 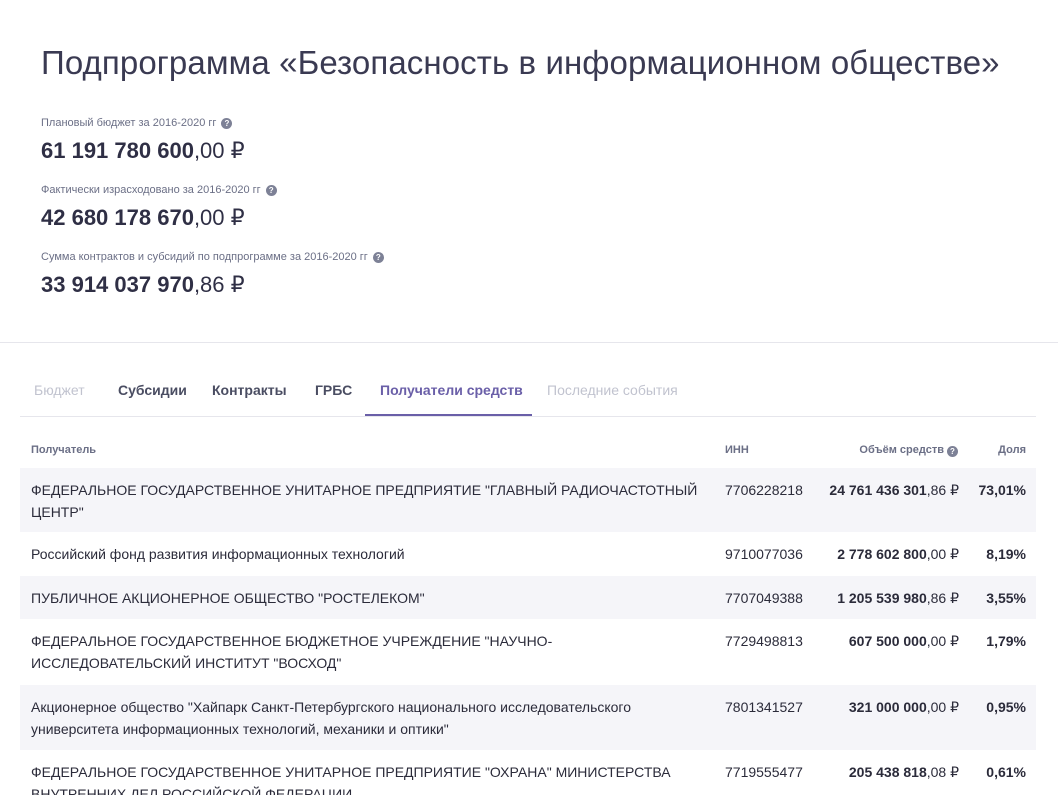 What do you see at coordinates (143, 284) in the screenshot?
I see `contracts-sum-value: 33 914 037 970,86 ₽` at bounding box center [143, 284].